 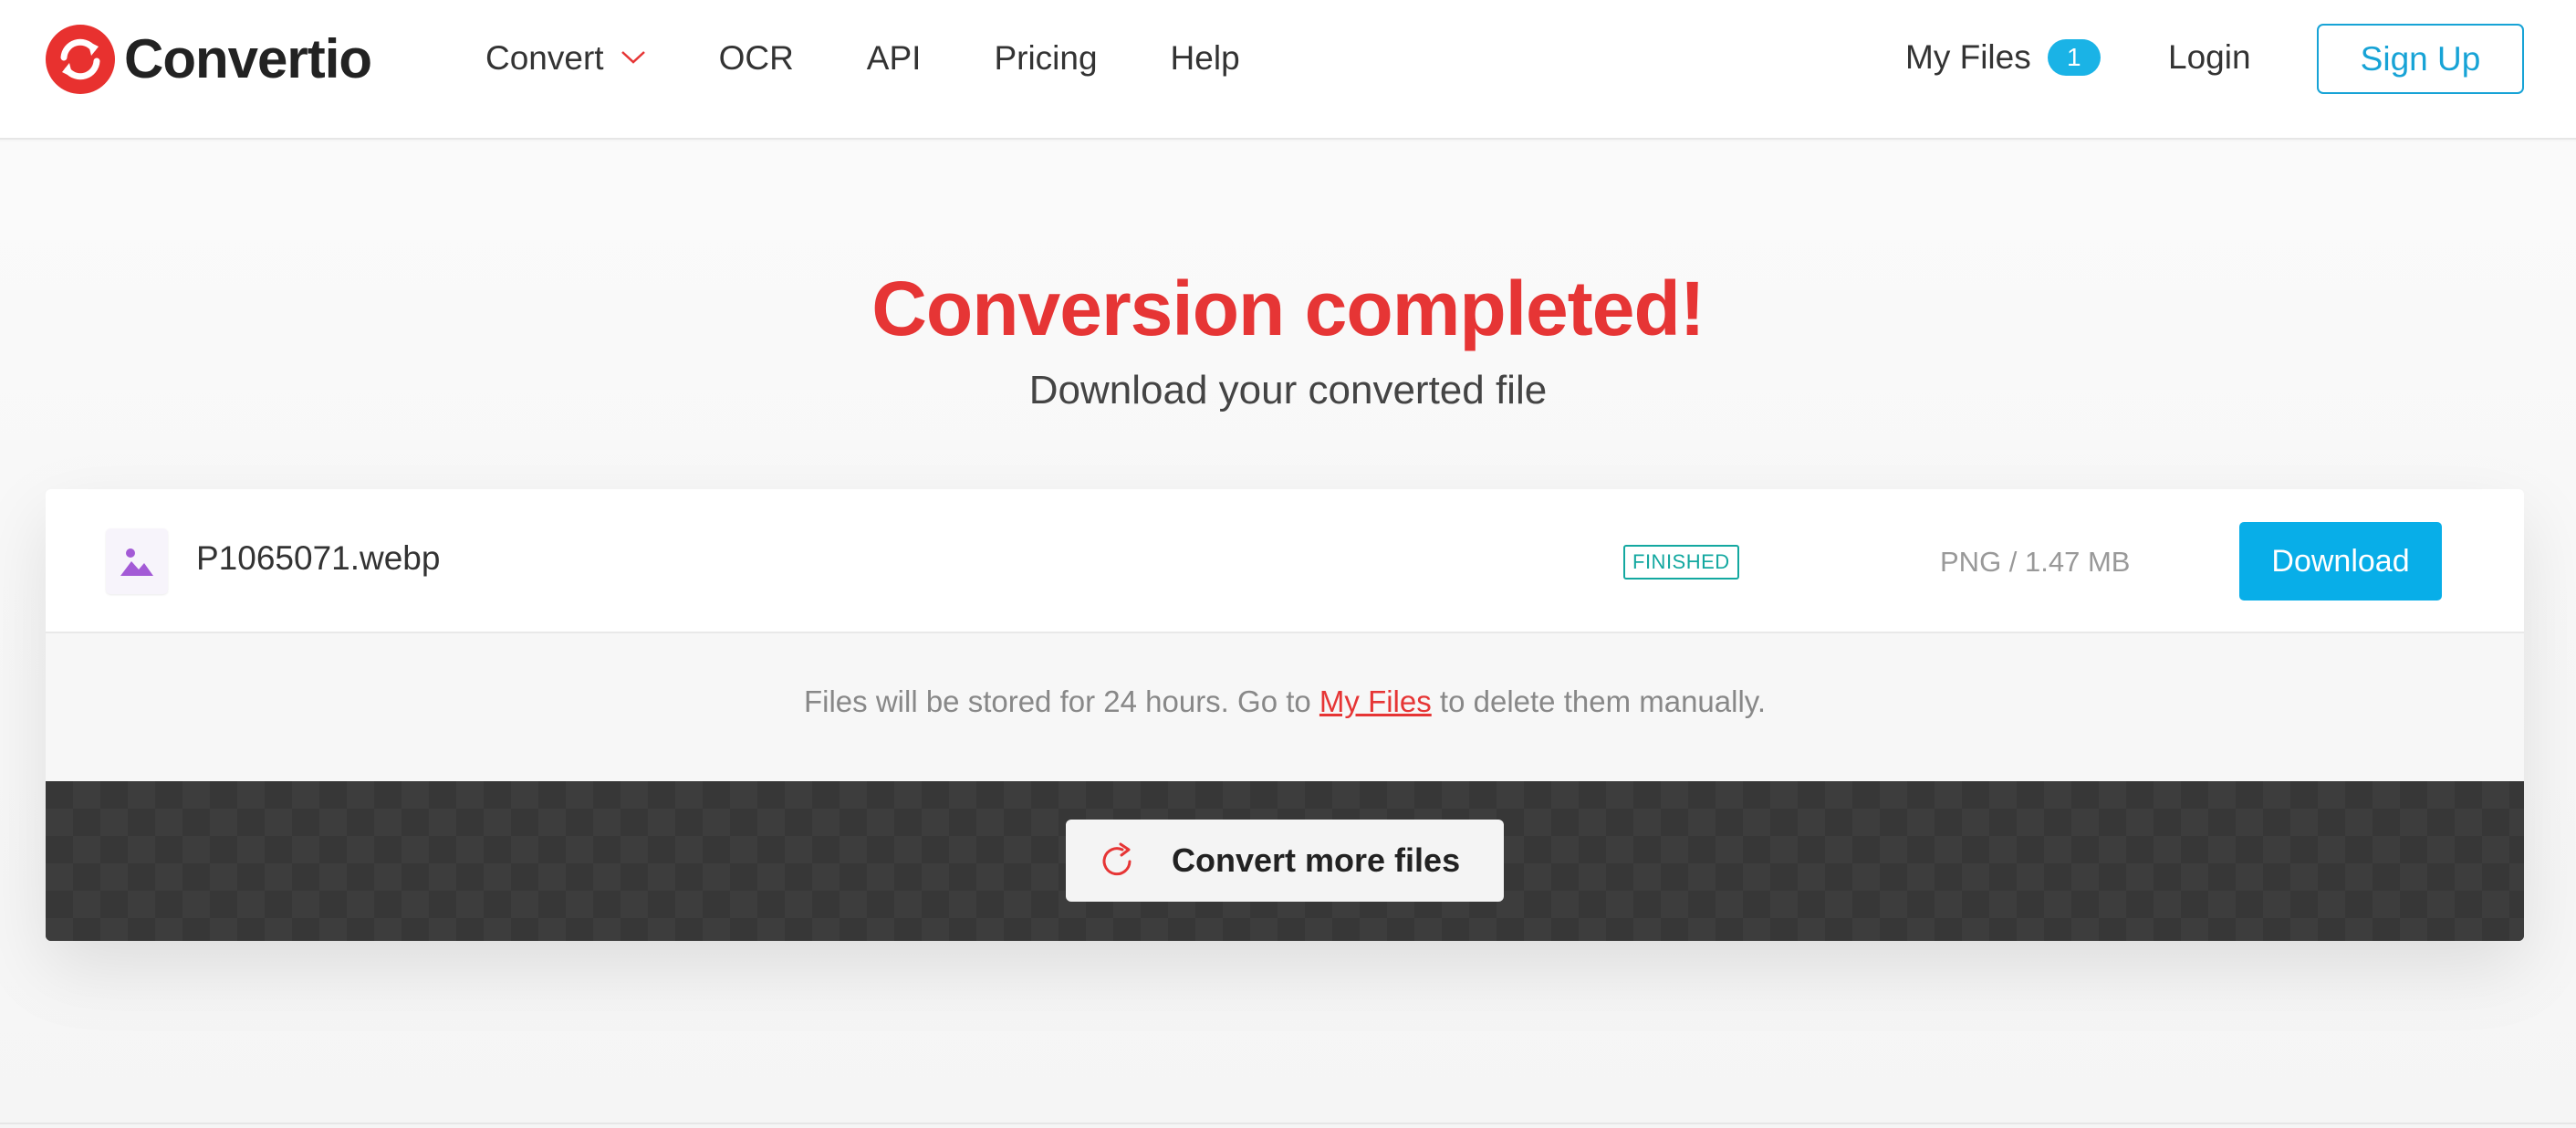 I want to click on my-files-link: My Files 1, so click(x=2003, y=57).